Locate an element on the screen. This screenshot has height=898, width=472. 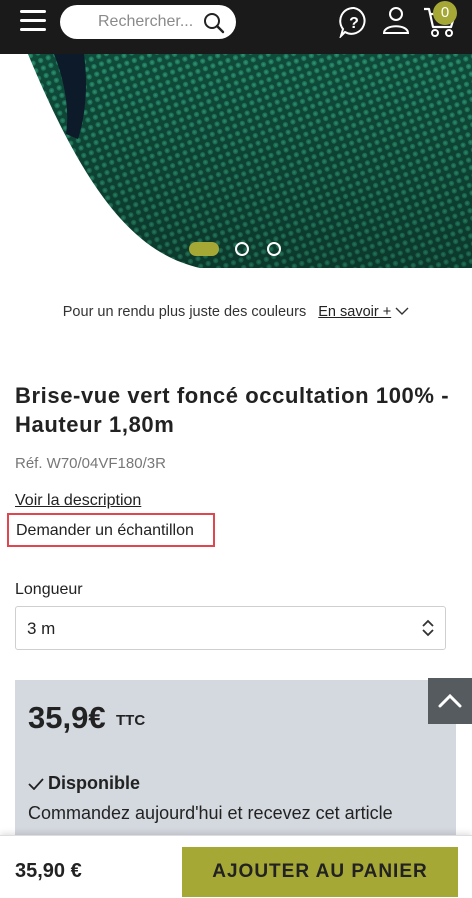
product-reference: Réf. W70/04VF180/3R is located at coordinates (90, 463).